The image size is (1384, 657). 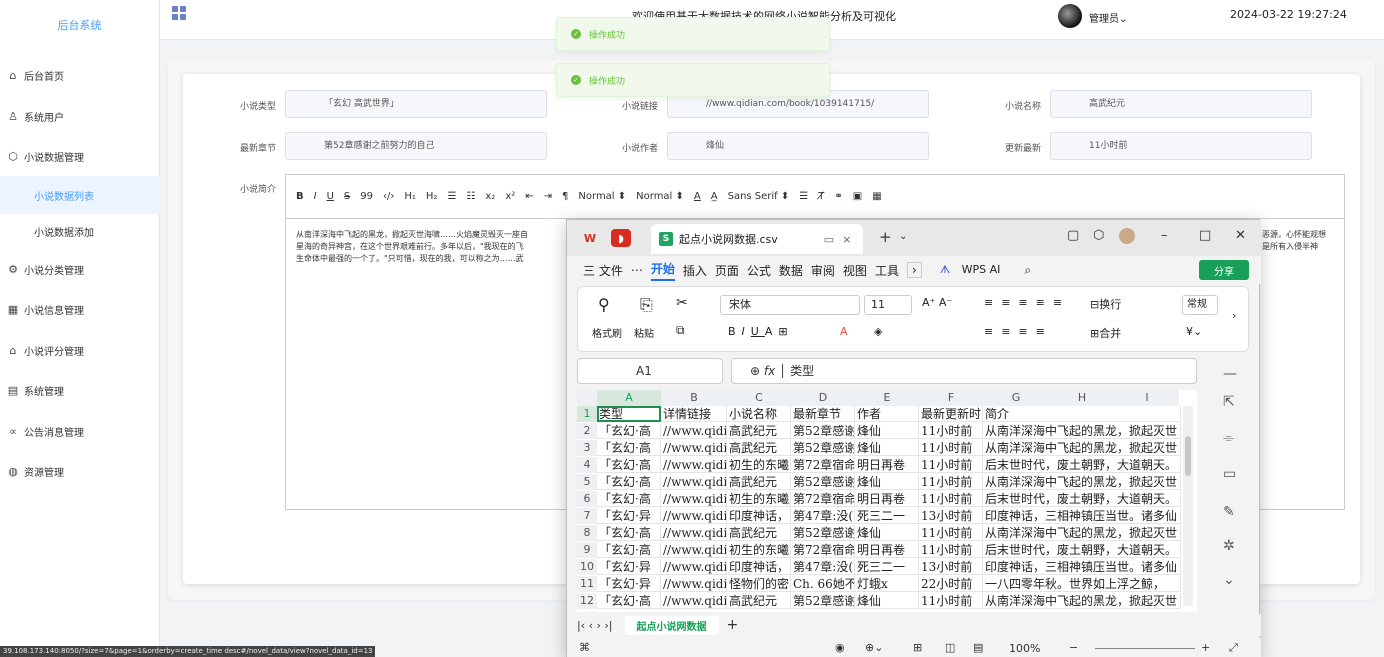 I want to click on eye-icon: ◉, so click(x=840, y=647).